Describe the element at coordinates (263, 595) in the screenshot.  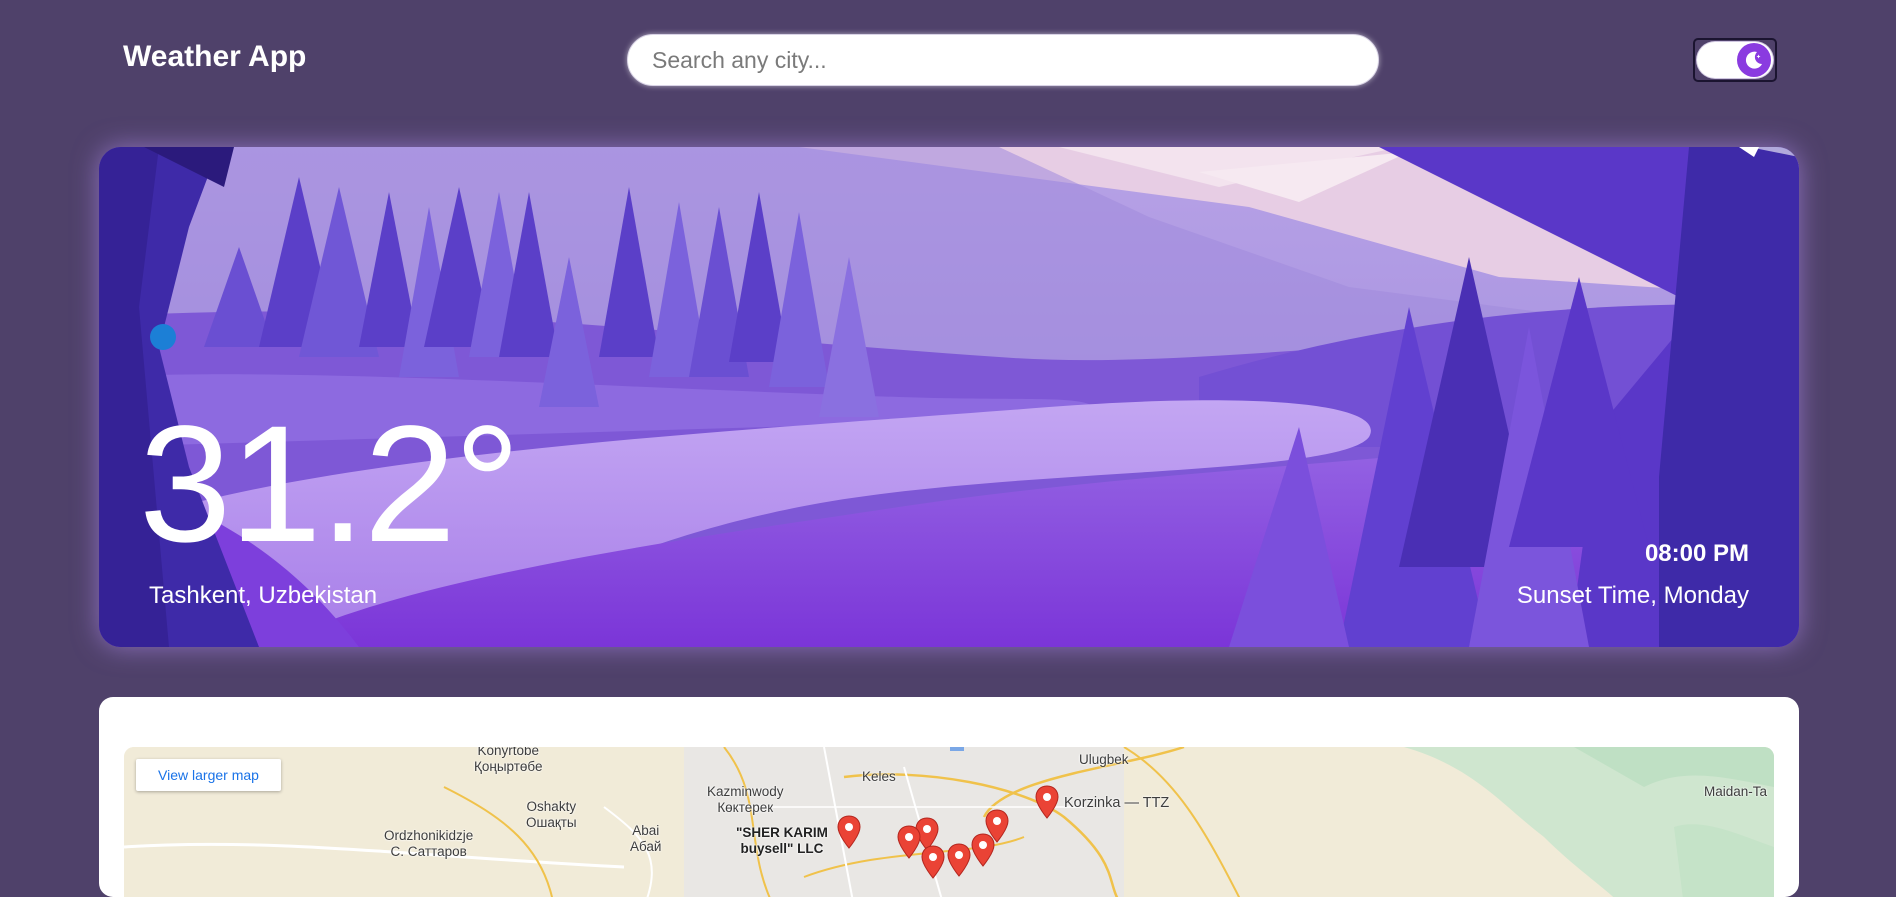
I see `location-label: Tashkent, Uzbekistan` at that location.